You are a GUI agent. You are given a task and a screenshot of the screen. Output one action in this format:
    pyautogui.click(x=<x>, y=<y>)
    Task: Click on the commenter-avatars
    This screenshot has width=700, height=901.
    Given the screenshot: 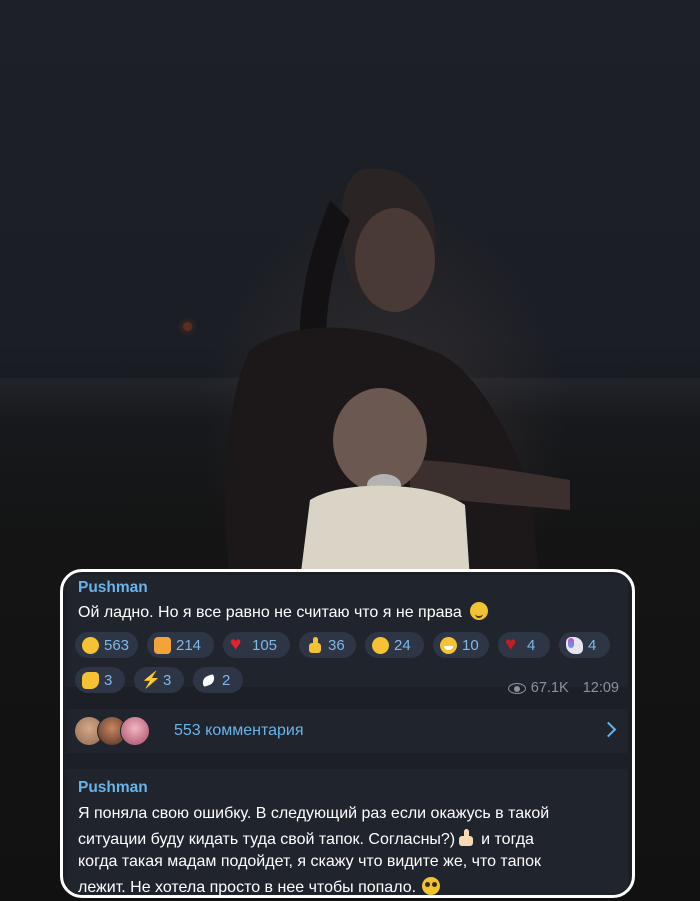 What is the action you would take?
    pyautogui.click(x=117, y=731)
    